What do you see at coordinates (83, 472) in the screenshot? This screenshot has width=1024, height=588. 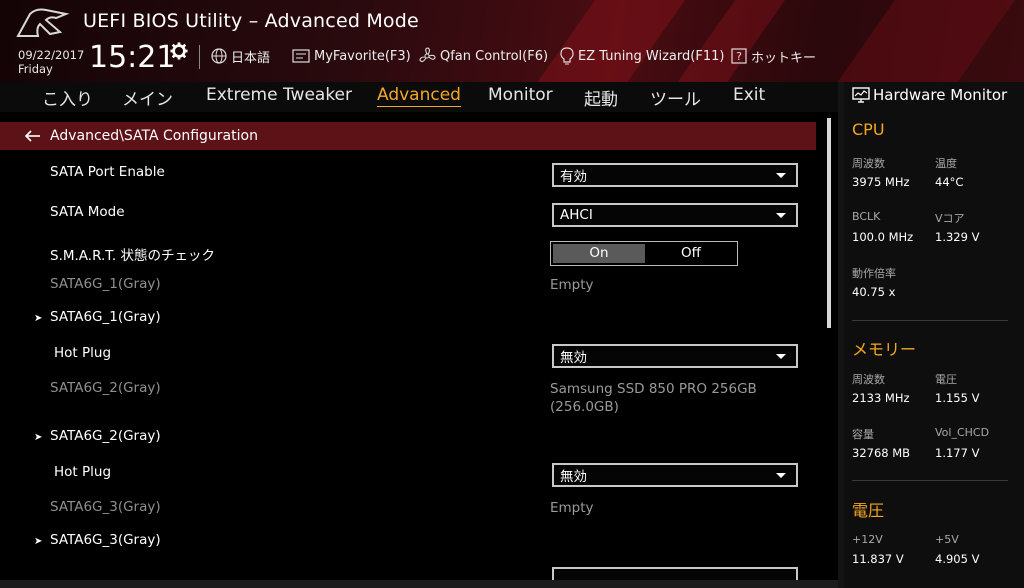 I see `hot-plug-2-label: Hot Plug` at bounding box center [83, 472].